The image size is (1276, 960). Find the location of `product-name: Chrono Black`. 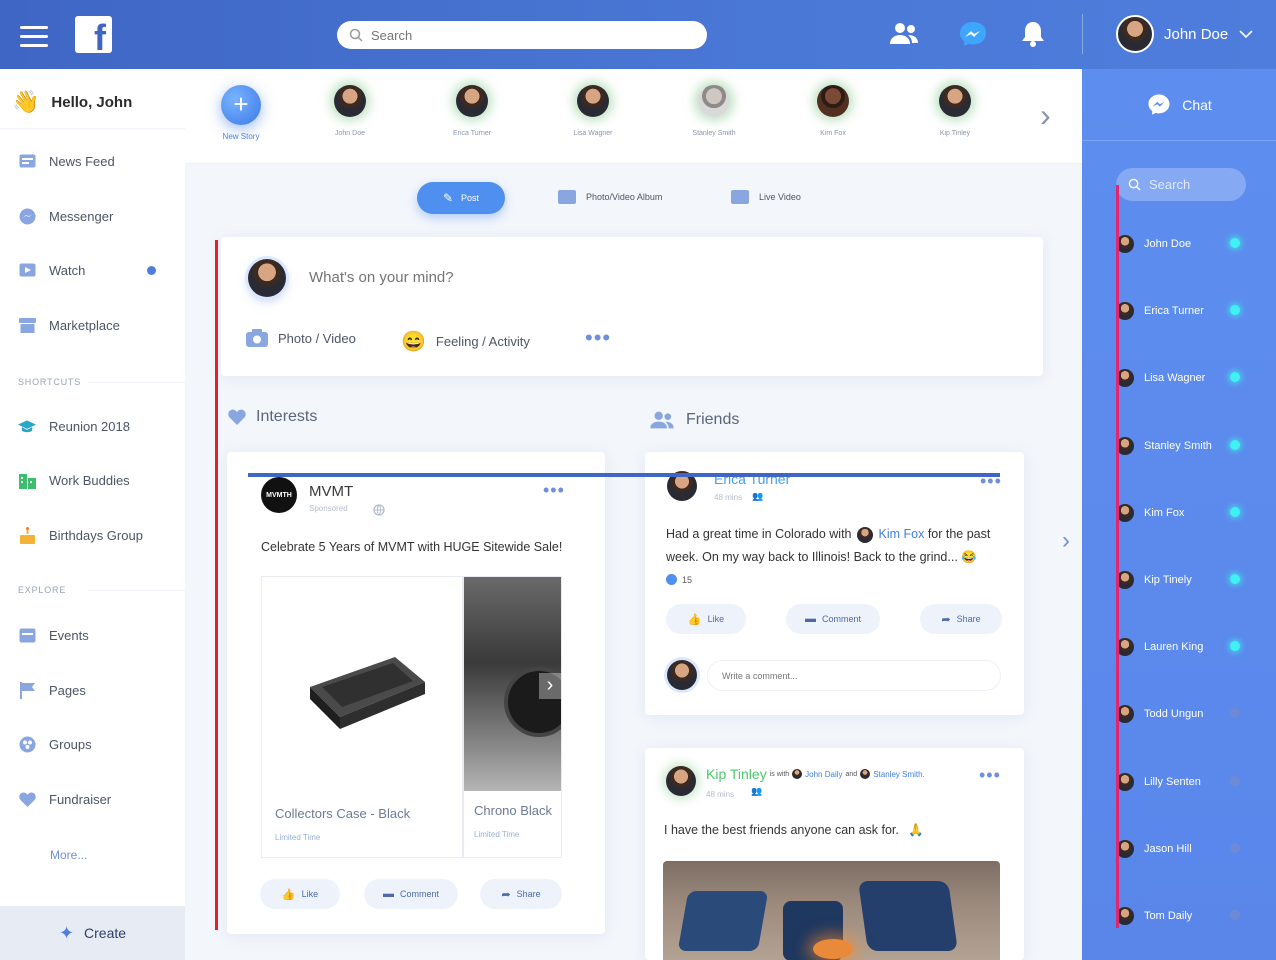

product-name: Chrono Black is located at coordinates (513, 810).